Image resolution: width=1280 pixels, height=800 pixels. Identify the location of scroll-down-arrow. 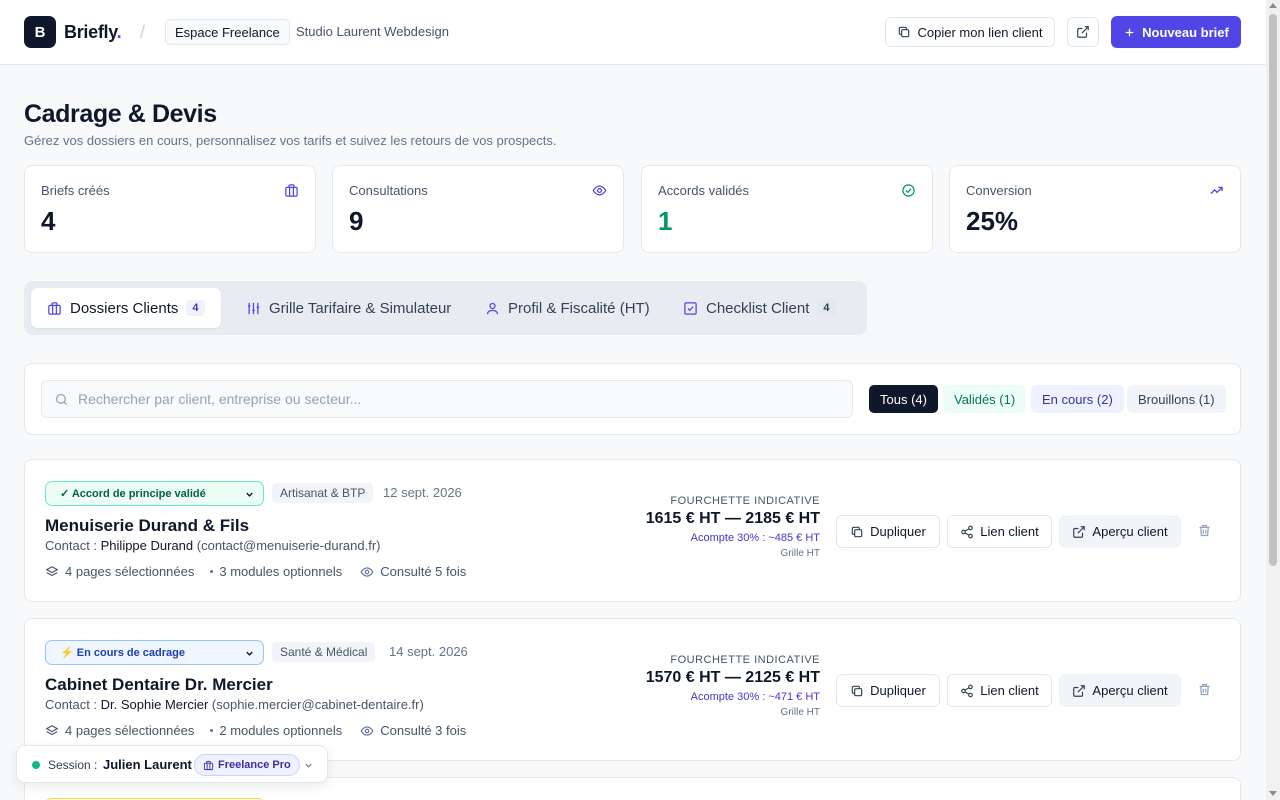
(1273, 793).